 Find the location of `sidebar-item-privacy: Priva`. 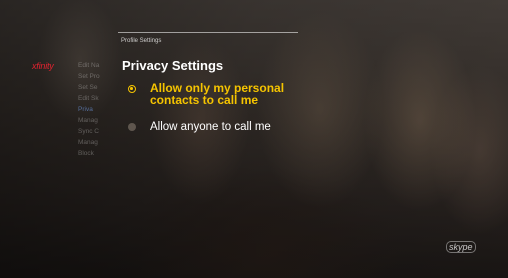

sidebar-item-privacy: Priva is located at coordinates (98, 109).